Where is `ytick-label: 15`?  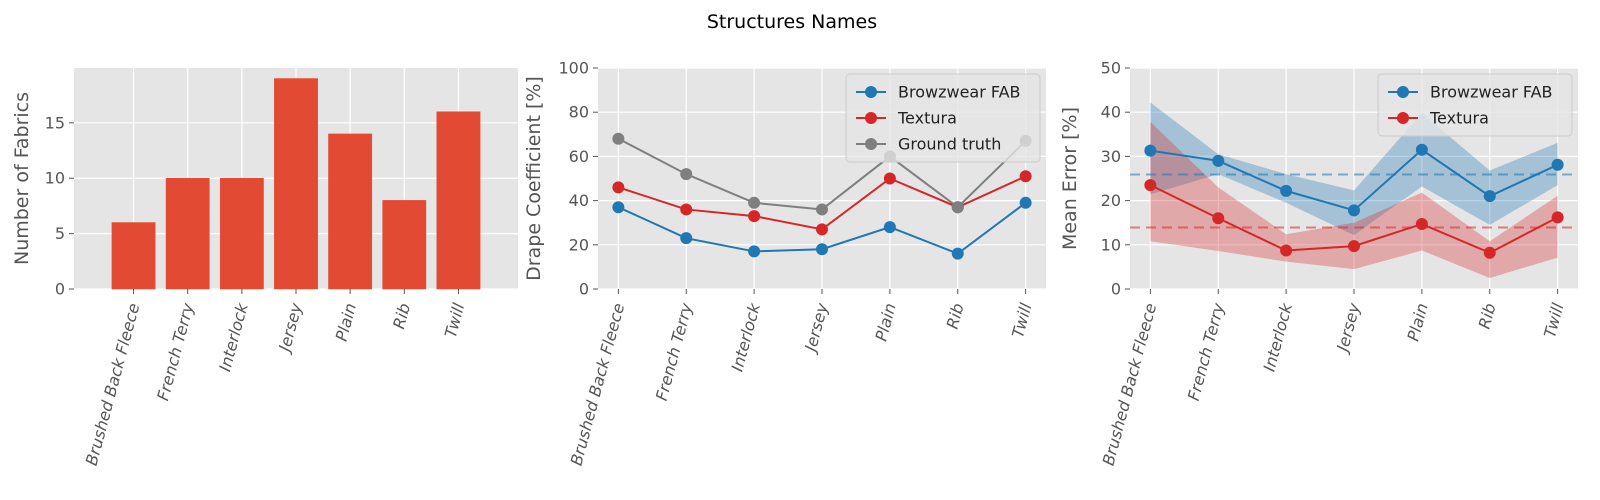 ytick-label: 15 is located at coordinates (55, 122).